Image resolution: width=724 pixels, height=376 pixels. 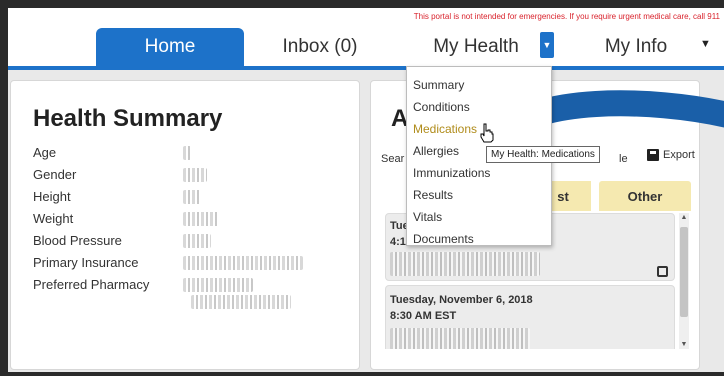 I want to click on menu-item-medications: Medications, so click(x=445, y=129).